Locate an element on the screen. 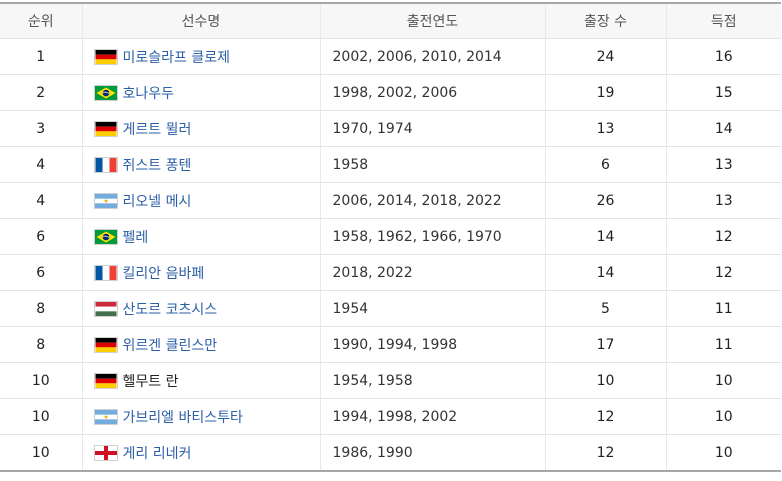 This screenshot has height=481, width=782. player-cell: 미로슬라프 클로제 is located at coordinates (200, 56).